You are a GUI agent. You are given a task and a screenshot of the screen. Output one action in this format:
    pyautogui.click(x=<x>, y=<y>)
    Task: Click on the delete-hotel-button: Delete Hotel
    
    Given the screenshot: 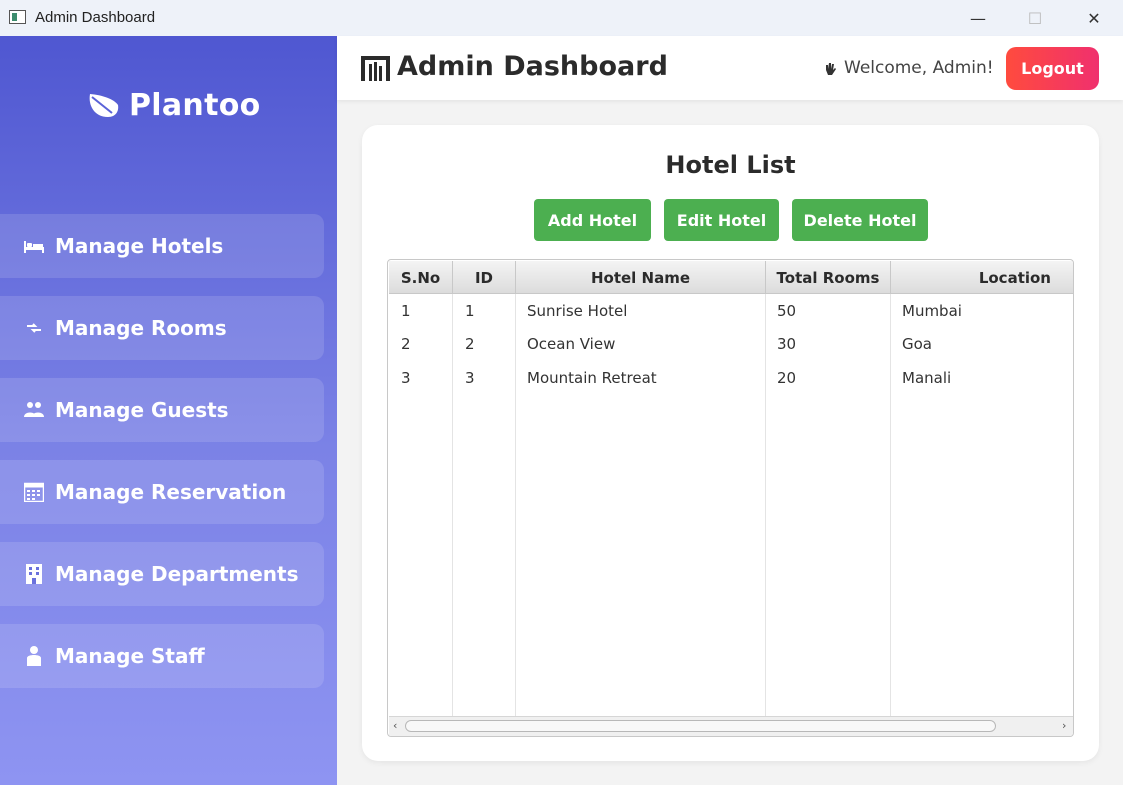 What is the action you would take?
    pyautogui.click(x=860, y=220)
    